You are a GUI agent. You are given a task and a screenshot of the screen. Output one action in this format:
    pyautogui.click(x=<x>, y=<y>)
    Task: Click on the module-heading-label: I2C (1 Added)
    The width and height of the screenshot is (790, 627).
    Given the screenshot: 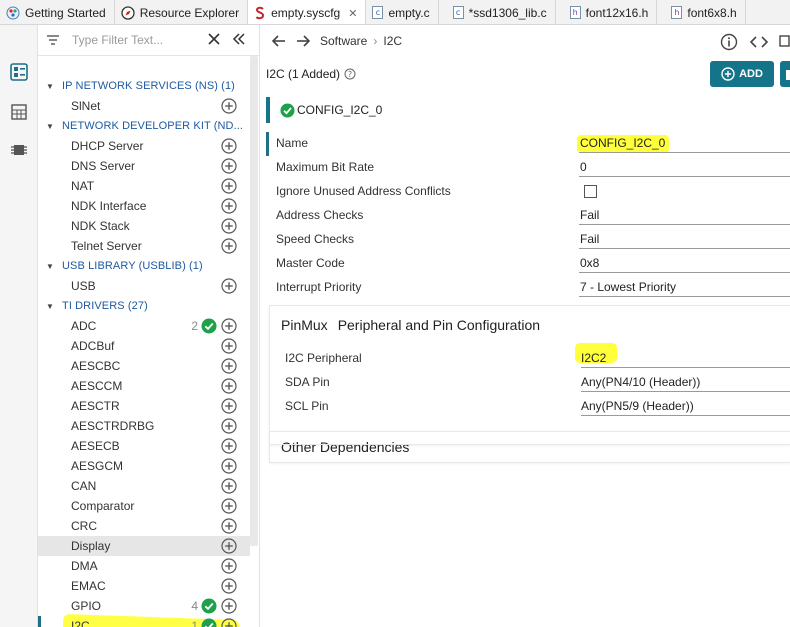 What is the action you would take?
    pyautogui.click(x=303, y=74)
    